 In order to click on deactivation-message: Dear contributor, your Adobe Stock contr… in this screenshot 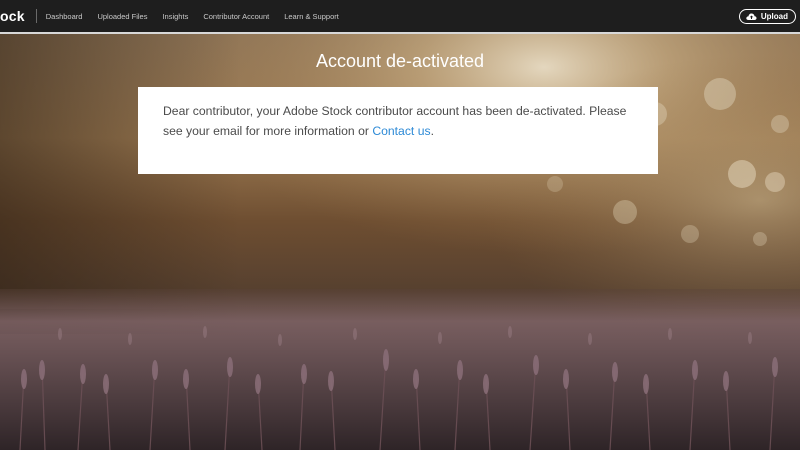, I will do `click(398, 121)`.